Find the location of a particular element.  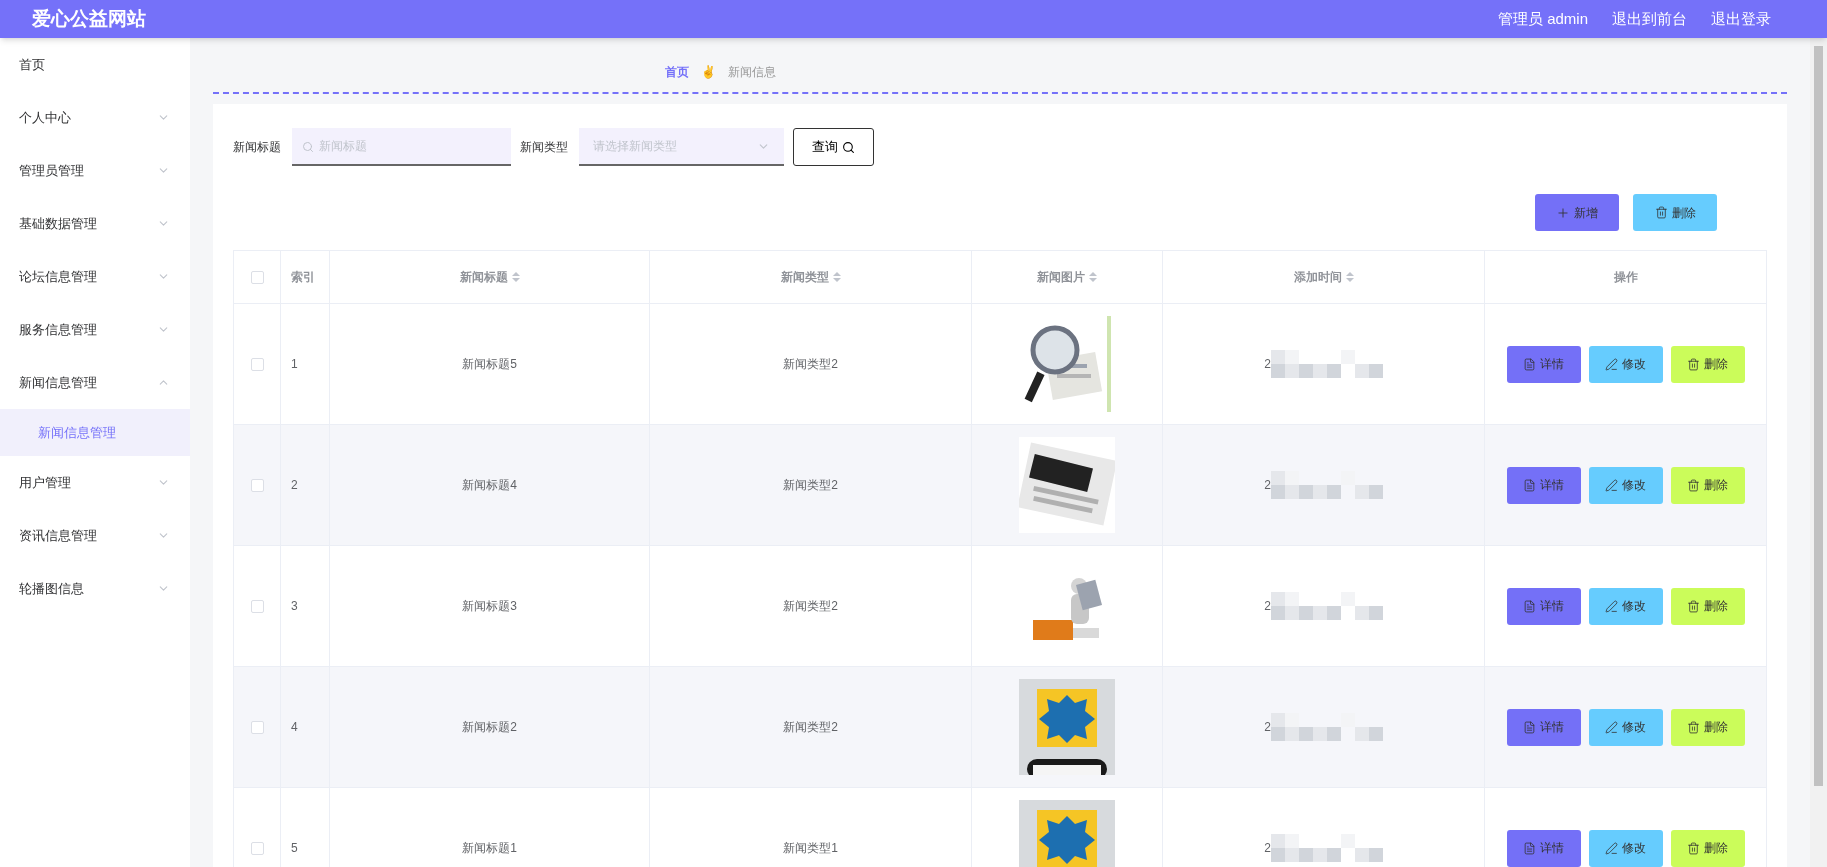

sidebar-item: 基础数据管理 is located at coordinates (95, 223).